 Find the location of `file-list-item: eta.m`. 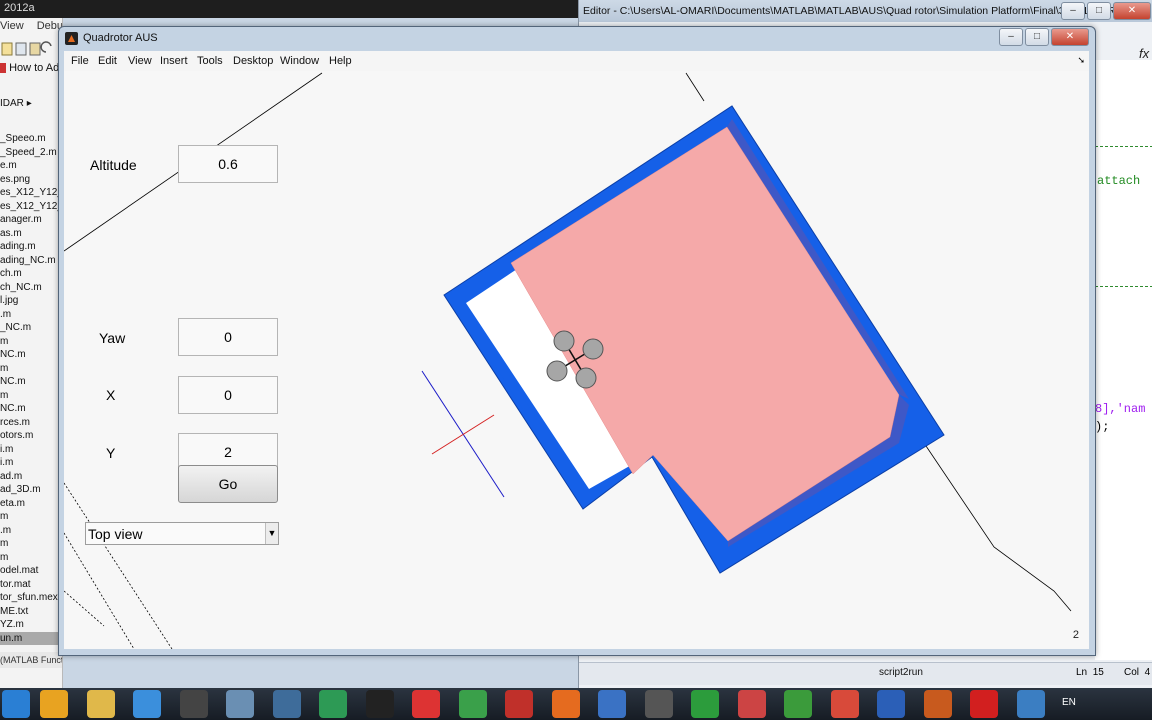

file-list-item: eta.m is located at coordinates (31, 504).